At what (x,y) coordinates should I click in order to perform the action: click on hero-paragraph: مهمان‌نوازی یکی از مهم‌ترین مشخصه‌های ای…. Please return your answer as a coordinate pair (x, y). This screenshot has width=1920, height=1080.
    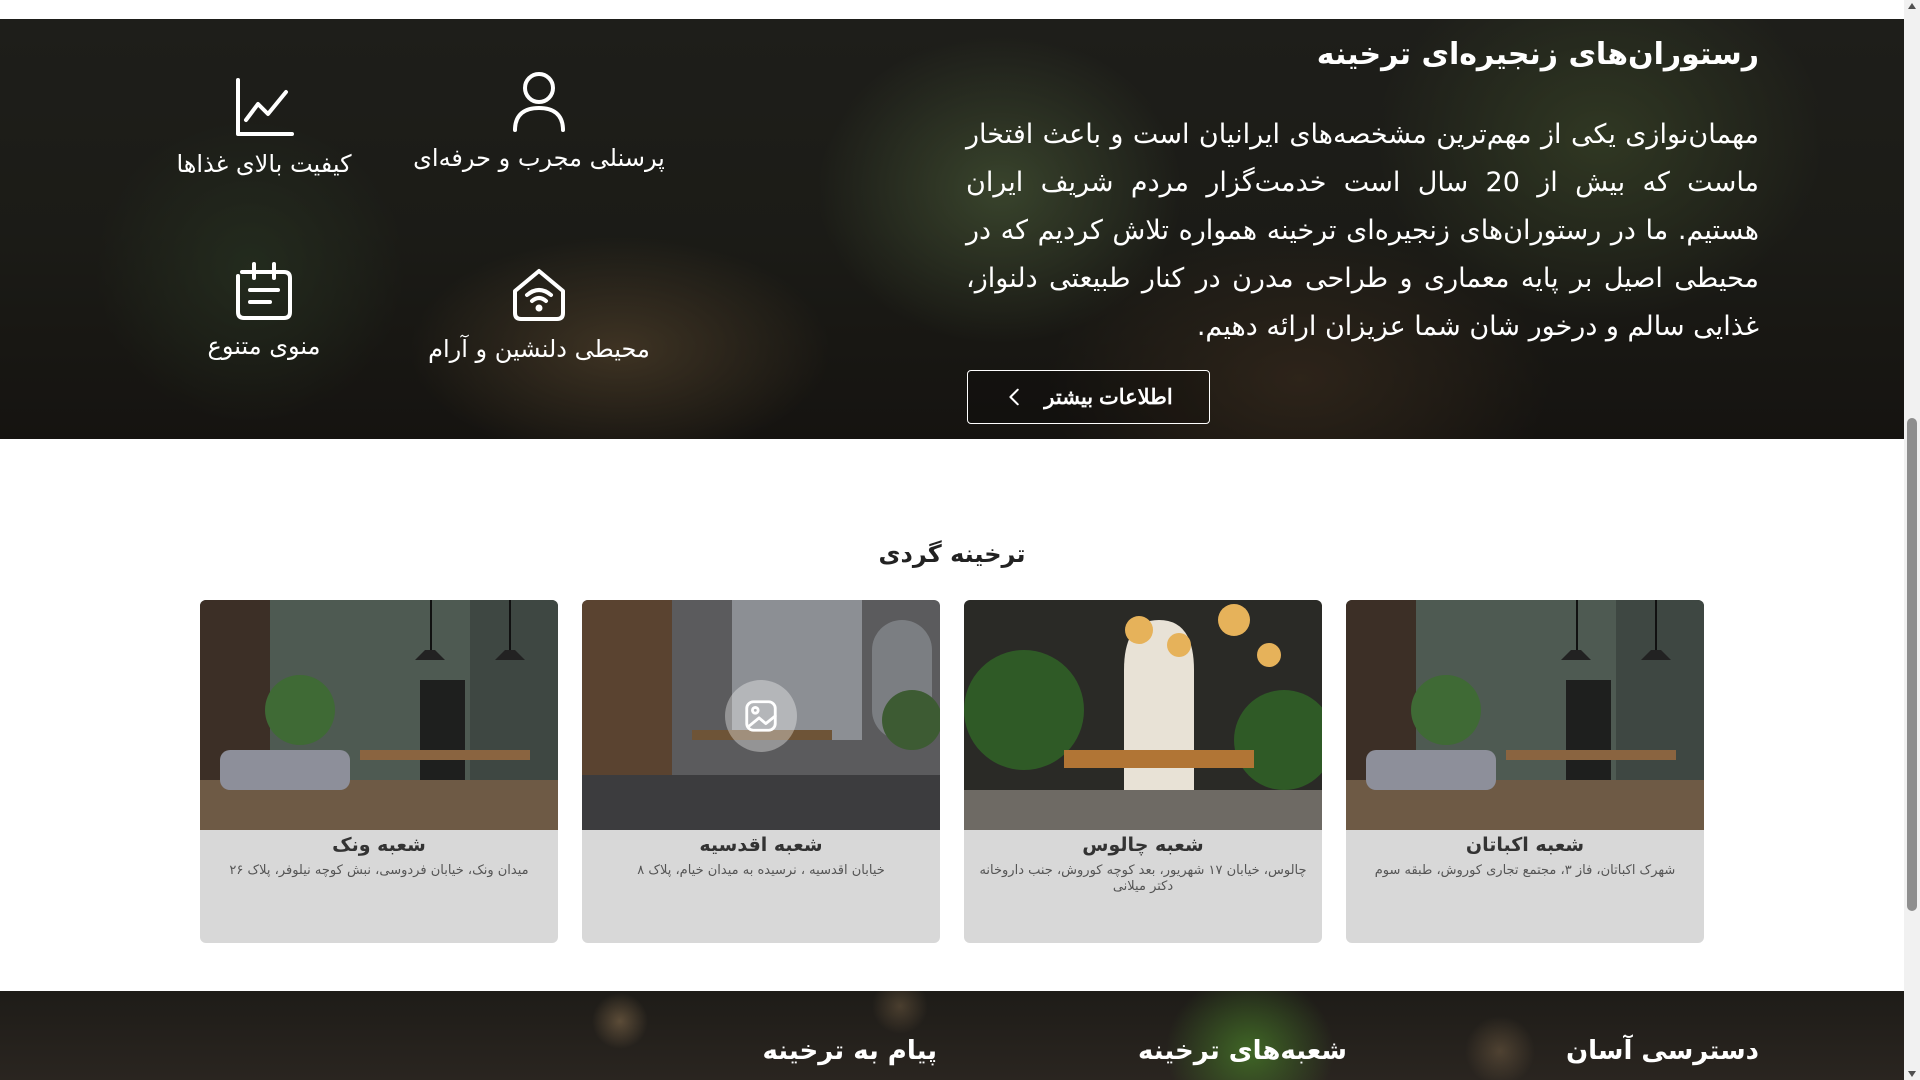
    Looking at the image, I should click on (1363, 230).